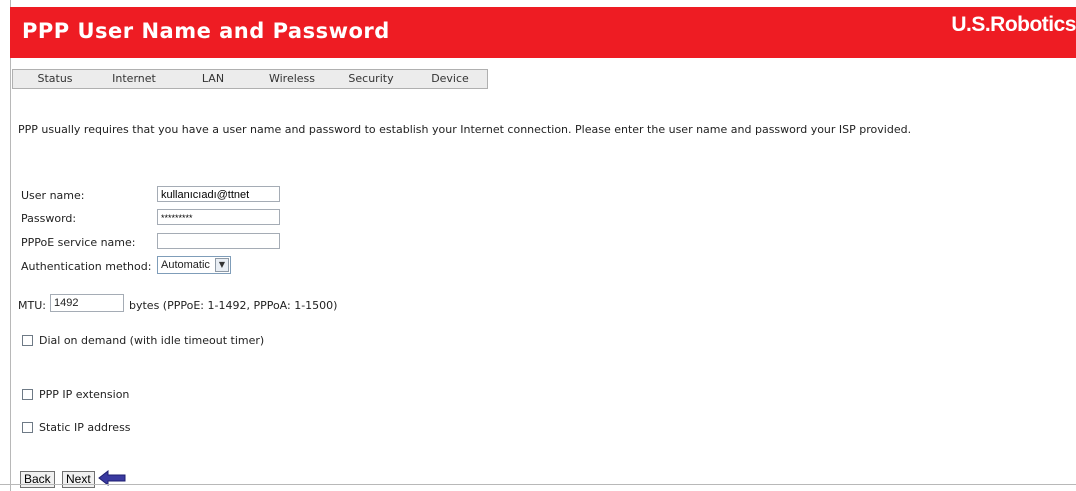 This screenshot has width=1076, height=491. I want to click on ppp-ip-extension-label: PPP IP extension, so click(84, 394).